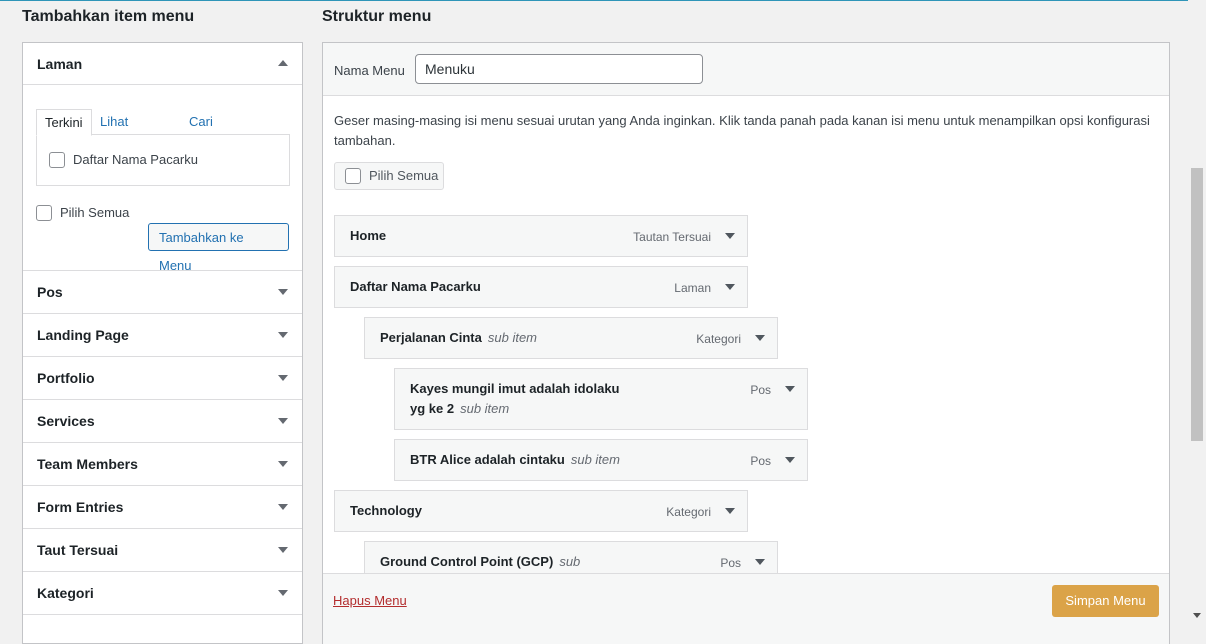 This screenshot has width=1206, height=644. What do you see at coordinates (541, 236) in the screenshot?
I see `menu-item: Home Tautan Tersuai` at bounding box center [541, 236].